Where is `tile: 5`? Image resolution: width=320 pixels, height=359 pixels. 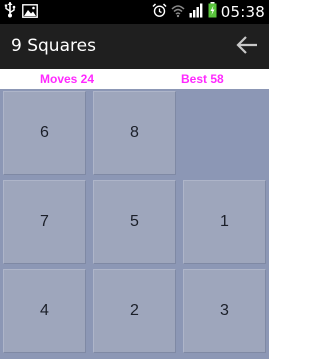
tile: 5 is located at coordinates (134, 222).